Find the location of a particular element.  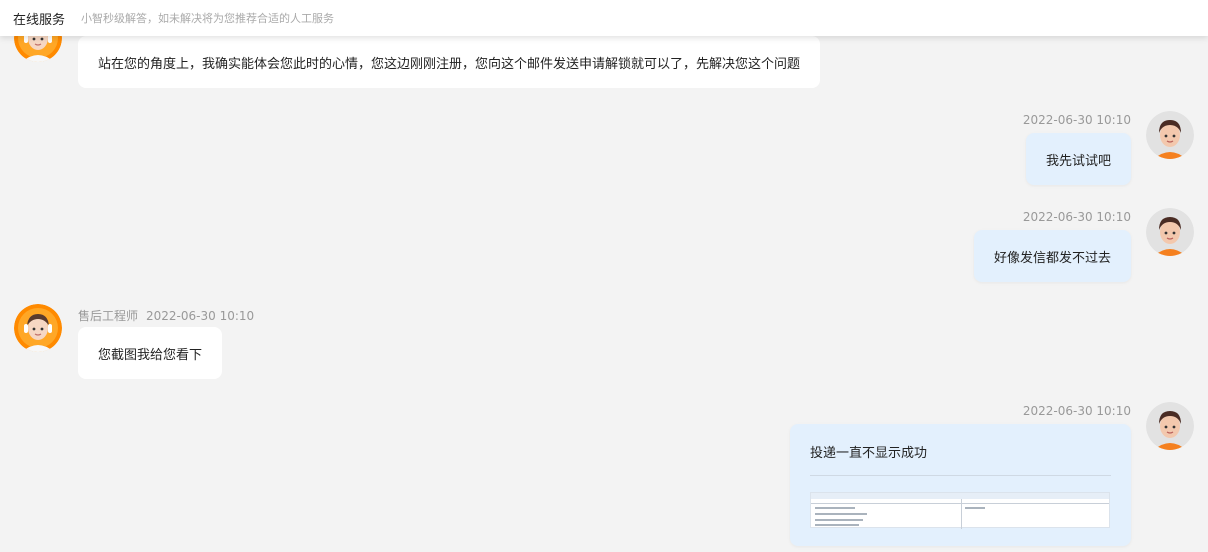

message-text: 投递一直不显示成功 is located at coordinates (960, 450).